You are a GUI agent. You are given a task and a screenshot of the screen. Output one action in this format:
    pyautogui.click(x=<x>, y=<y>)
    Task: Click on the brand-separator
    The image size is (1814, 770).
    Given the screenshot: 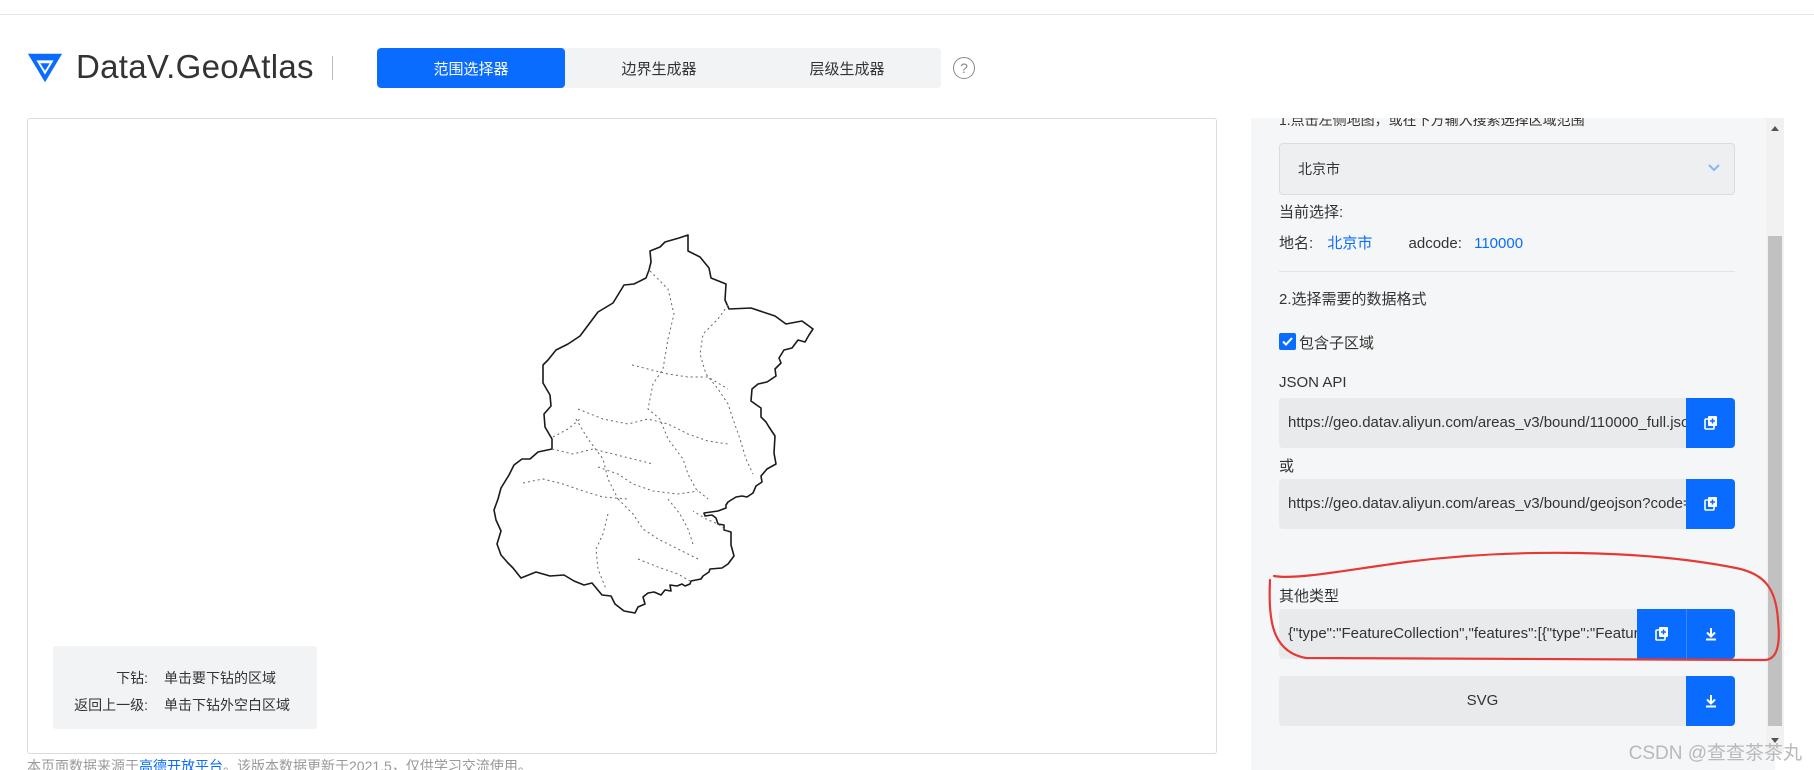 What is the action you would take?
    pyautogui.click(x=332, y=68)
    